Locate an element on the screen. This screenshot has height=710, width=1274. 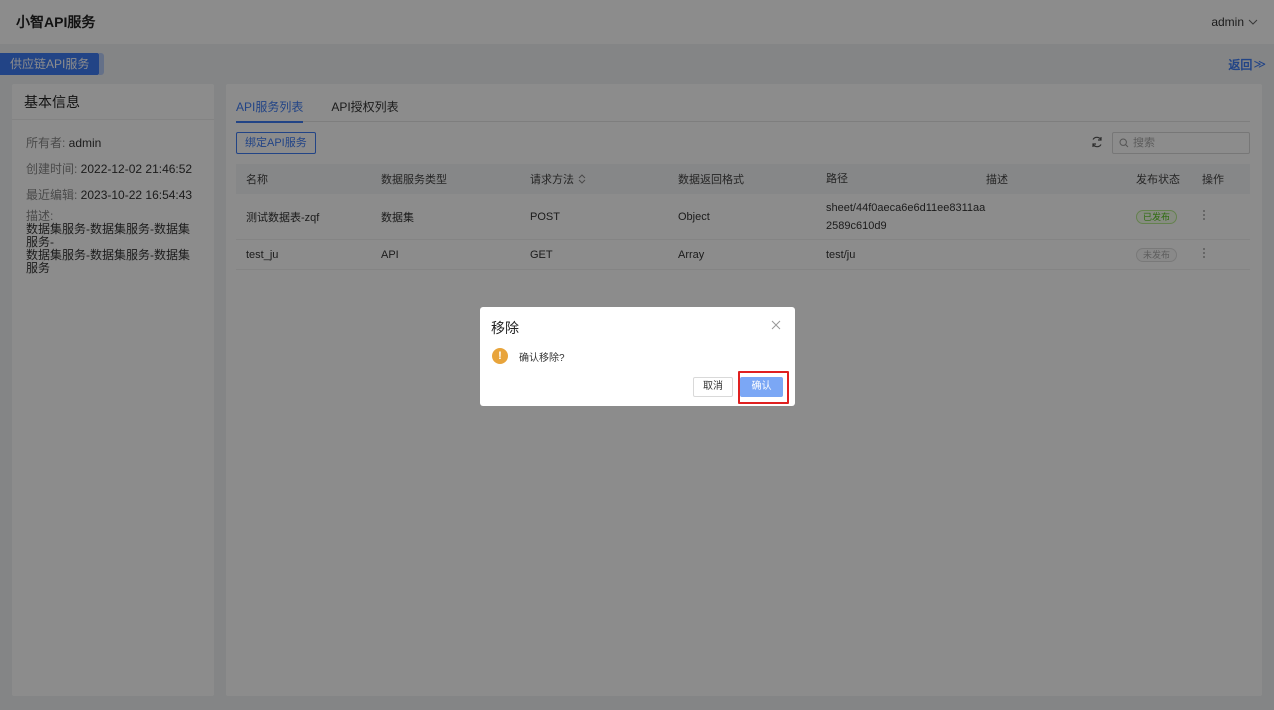
remove-confirm-dialog: 移除 ! 确认移除? 取消 确认 is located at coordinates (637, 356).